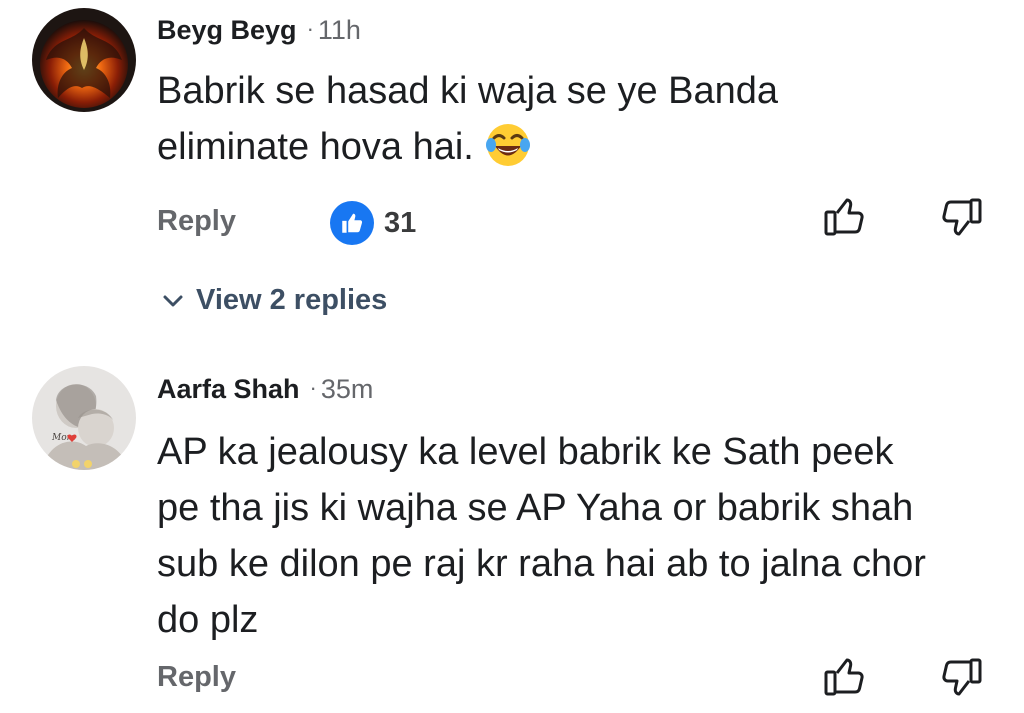  I want to click on view-replies-label: View 2 replies, so click(292, 300).